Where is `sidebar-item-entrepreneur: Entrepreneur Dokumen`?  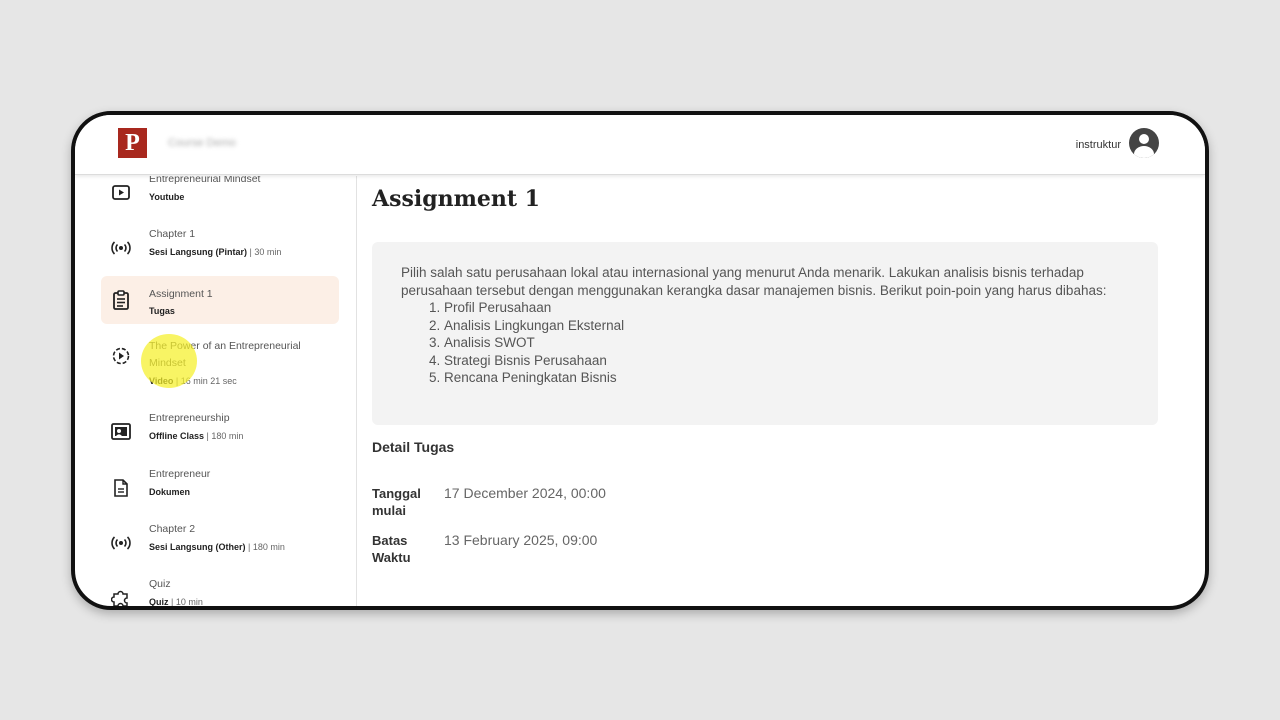
sidebar-item-entrepreneur: Entrepreneur Dokumen is located at coordinates (220, 490).